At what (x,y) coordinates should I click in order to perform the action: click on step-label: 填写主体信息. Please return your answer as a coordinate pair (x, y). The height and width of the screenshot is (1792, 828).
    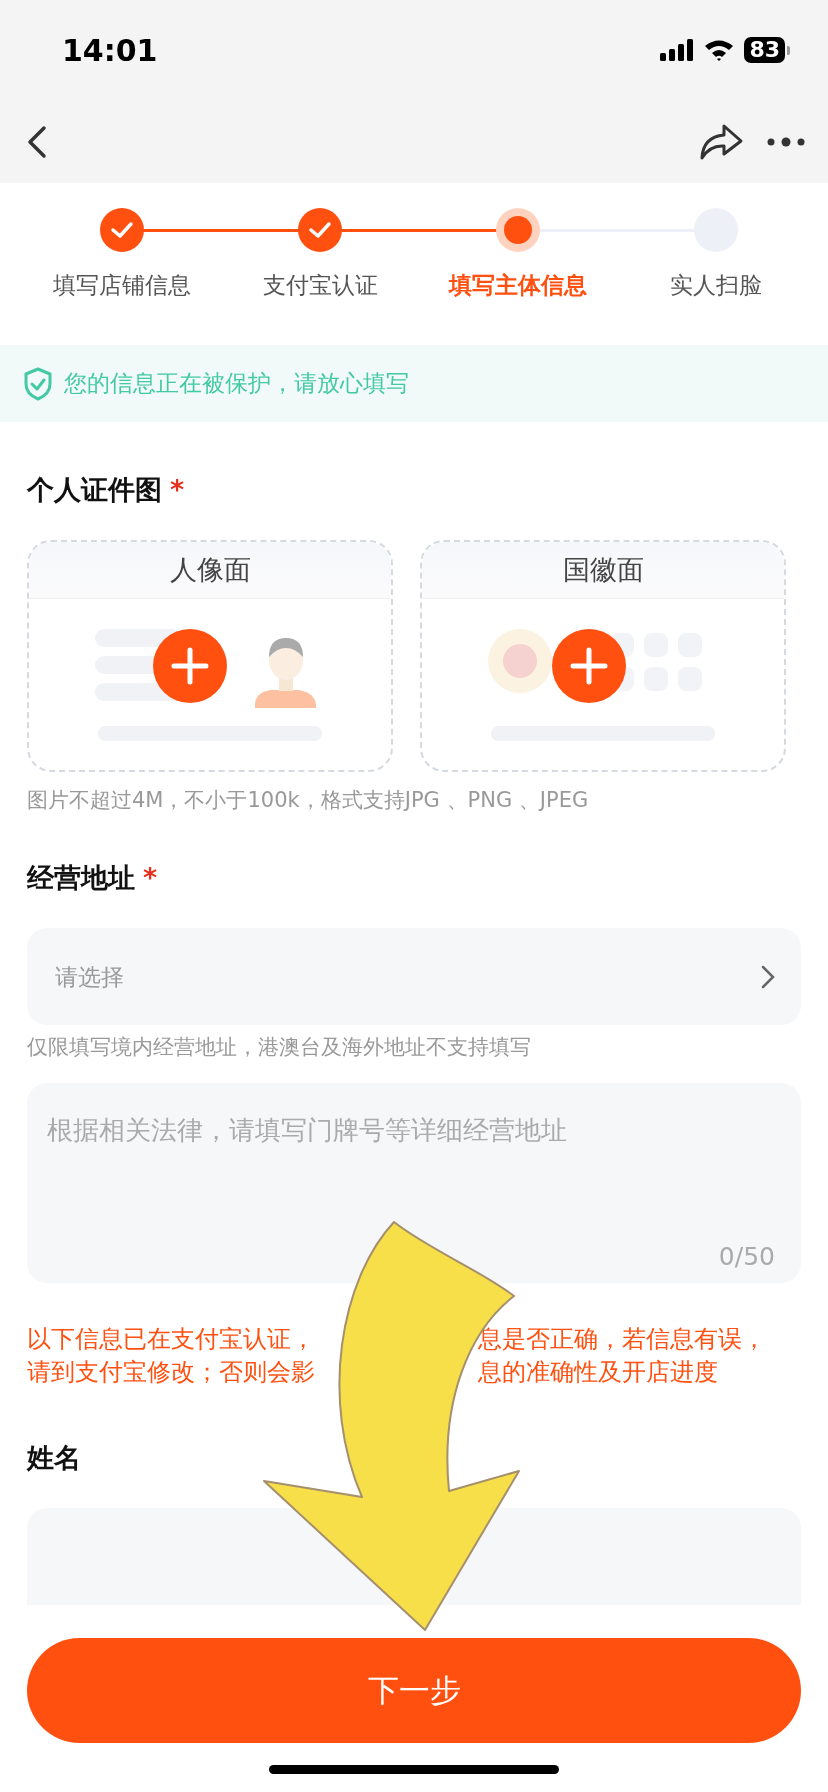
    Looking at the image, I should click on (518, 285).